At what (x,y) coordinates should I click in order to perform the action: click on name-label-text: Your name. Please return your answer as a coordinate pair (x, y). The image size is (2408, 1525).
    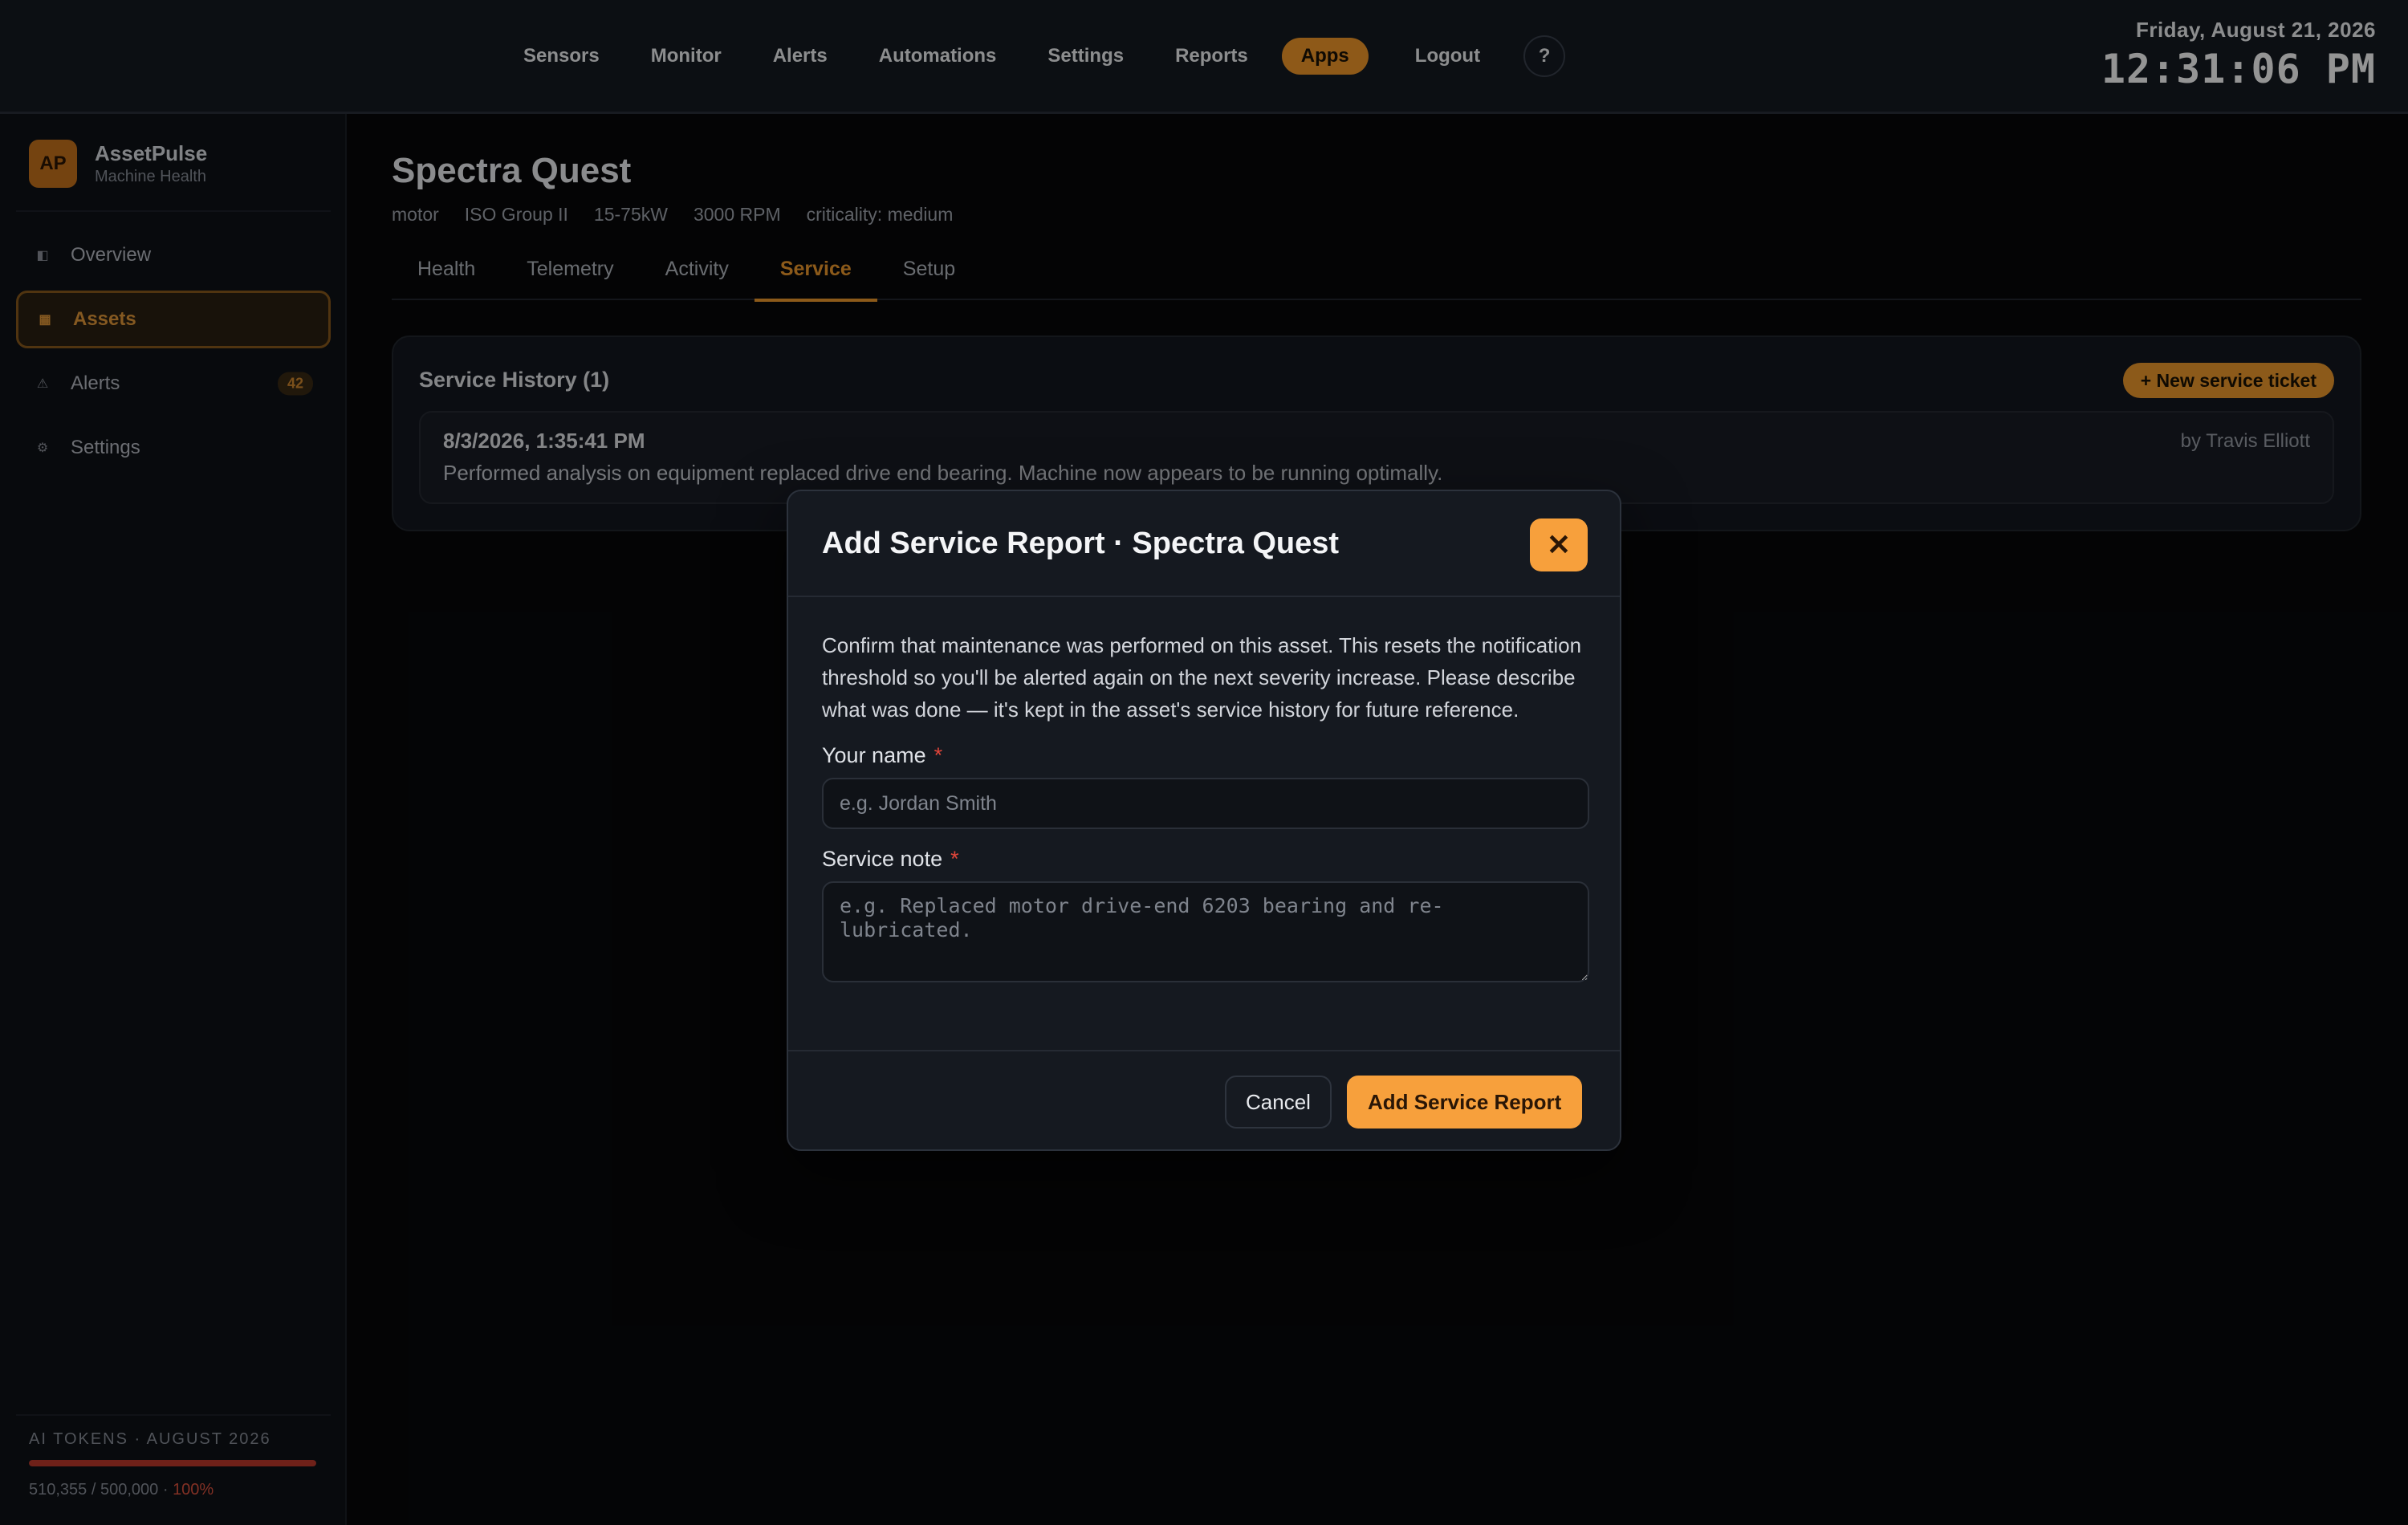
    Looking at the image, I should click on (874, 755).